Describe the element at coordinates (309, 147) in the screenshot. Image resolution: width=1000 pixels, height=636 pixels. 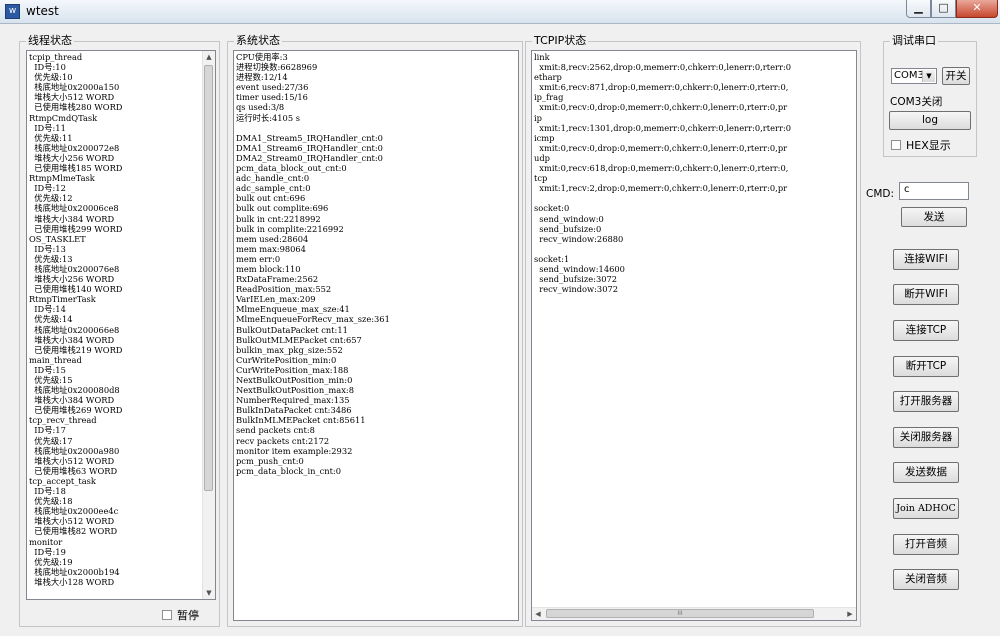
I see `system-panel-line: DMA1_Stream6_IRQHandler_cnt:0` at that location.